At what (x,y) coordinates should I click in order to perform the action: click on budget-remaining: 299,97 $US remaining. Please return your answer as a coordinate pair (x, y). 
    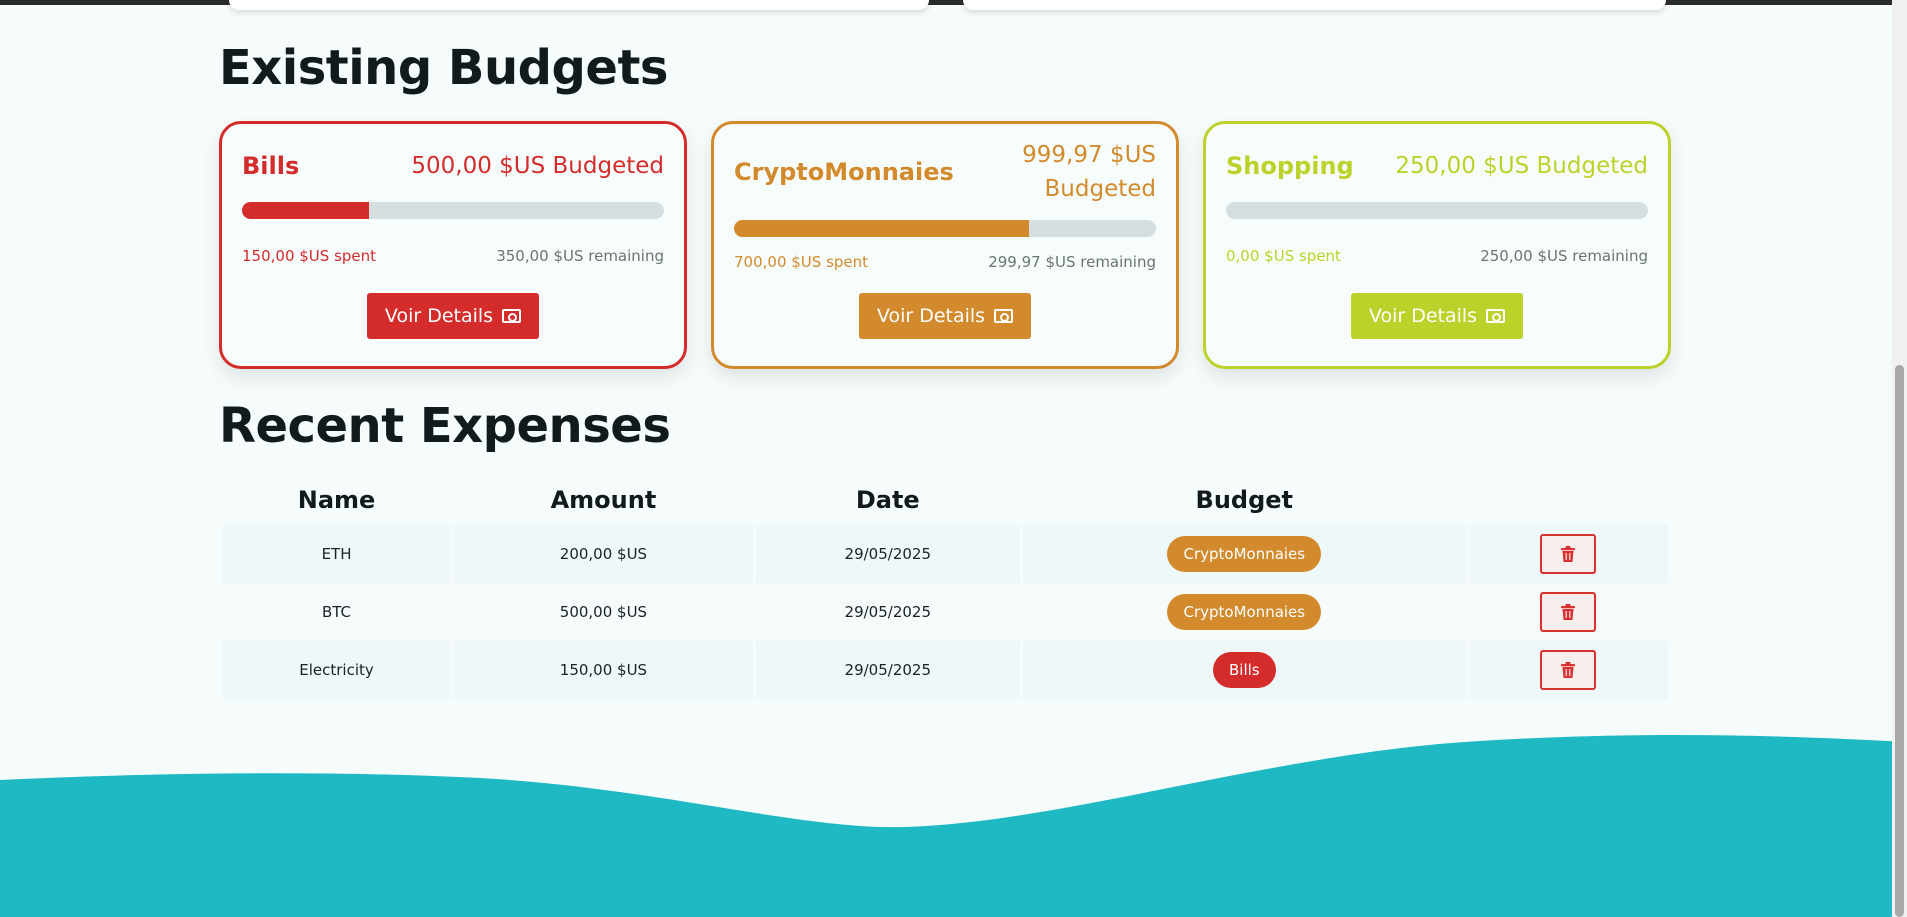
    Looking at the image, I should click on (1072, 262).